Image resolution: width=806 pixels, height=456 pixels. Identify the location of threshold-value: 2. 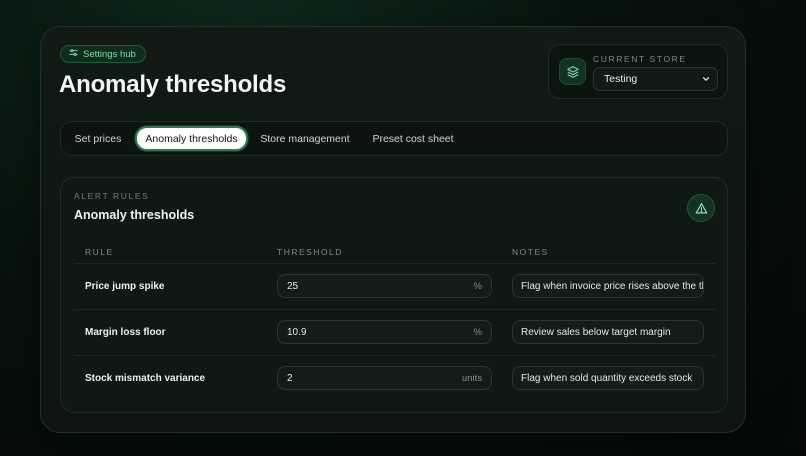
(290, 378).